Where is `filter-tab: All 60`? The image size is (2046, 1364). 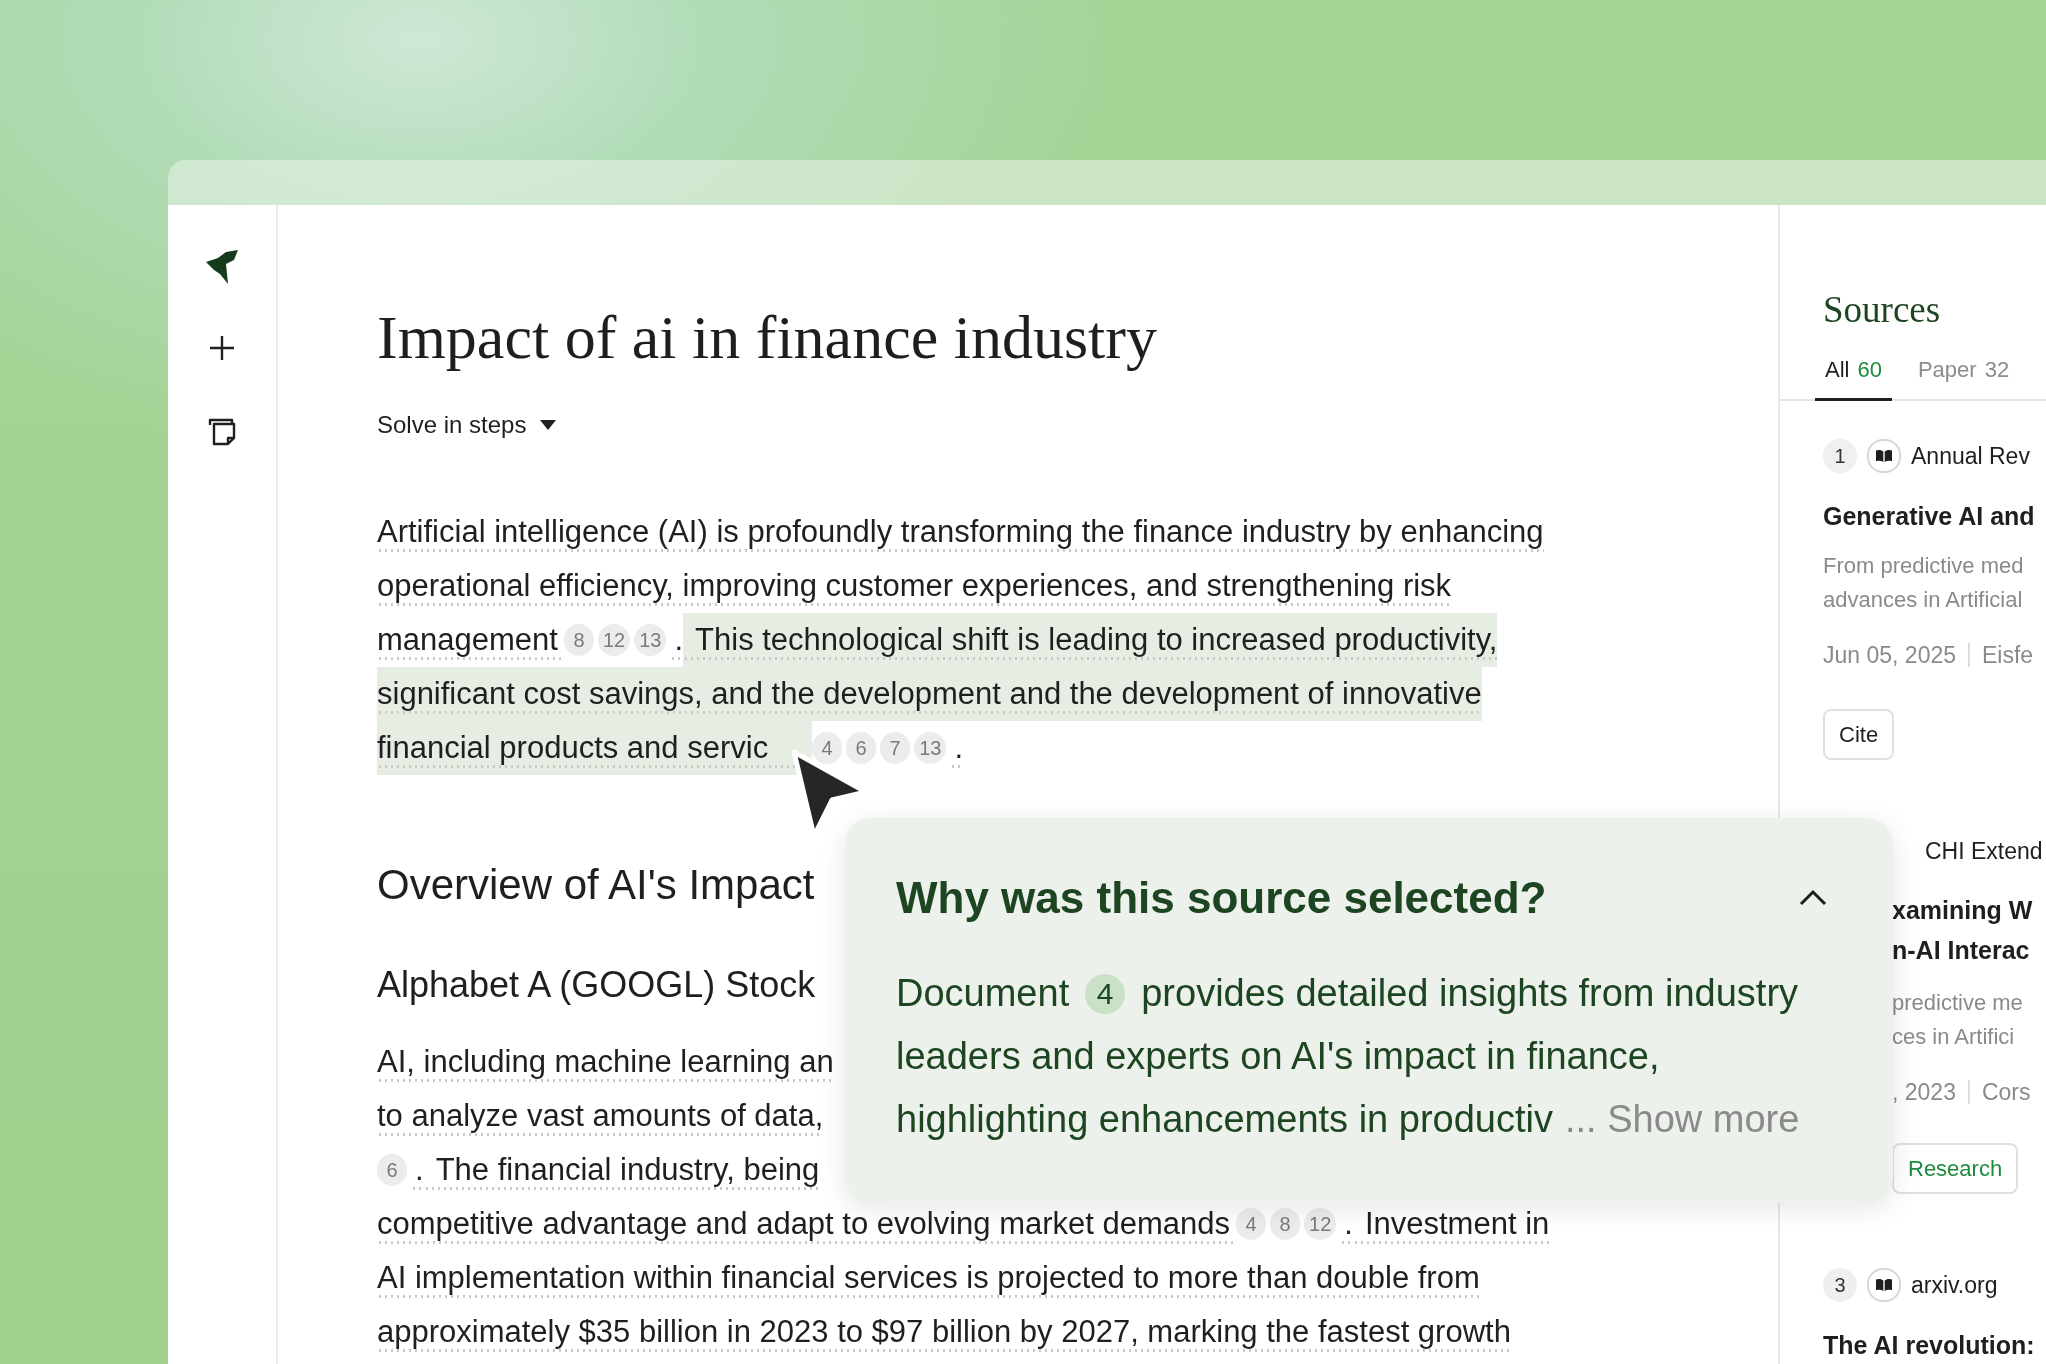 filter-tab: All 60 is located at coordinates (1853, 376).